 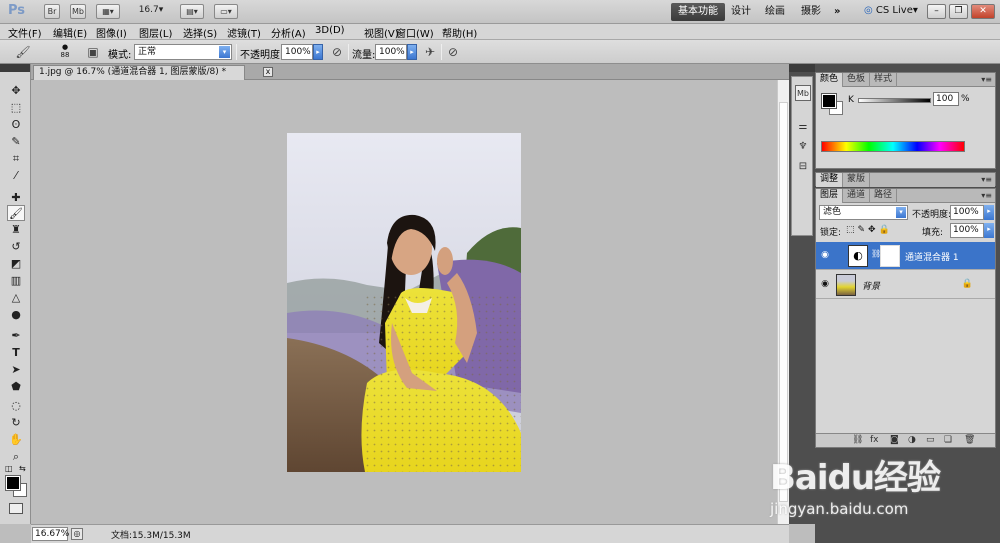 I want to click on default-colors-icon: ◫, so click(x=9, y=468).